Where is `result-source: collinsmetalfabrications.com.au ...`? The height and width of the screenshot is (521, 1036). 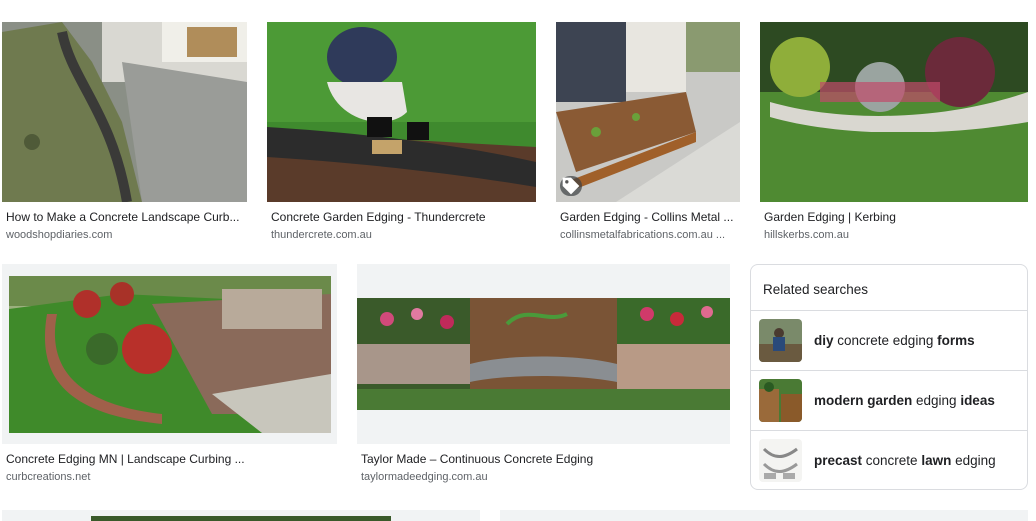 result-source: collinsmetalfabrications.com.au ... is located at coordinates (643, 235).